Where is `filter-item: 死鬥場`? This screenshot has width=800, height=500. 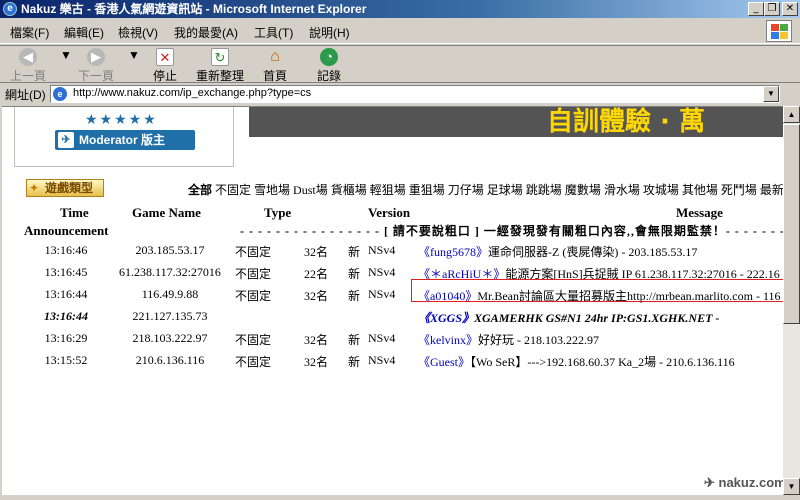 filter-item: 死鬥場 is located at coordinates (739, 190).